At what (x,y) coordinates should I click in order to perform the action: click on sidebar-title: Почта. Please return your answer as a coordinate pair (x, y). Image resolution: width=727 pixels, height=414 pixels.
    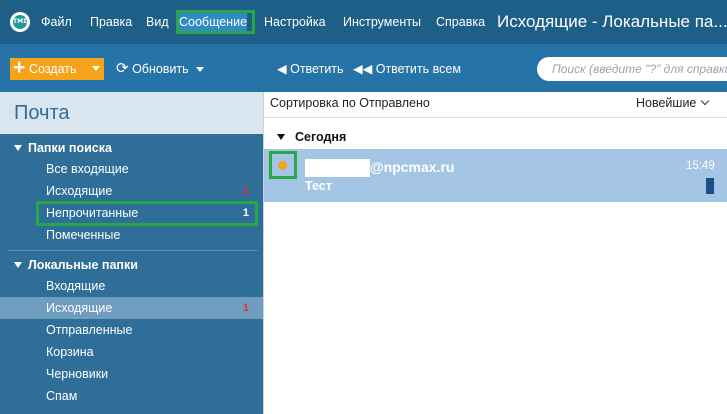
    Looking at the image, I should click on (42, 113).